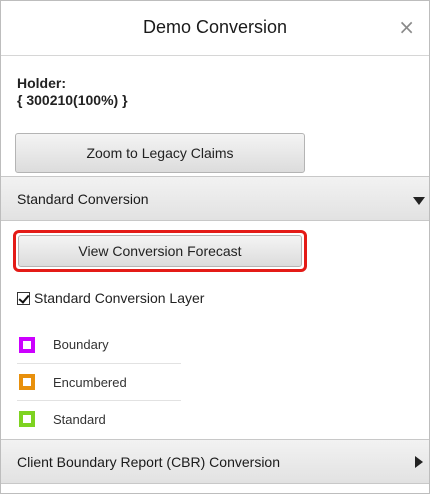  I want to click on dialog-titlebar: Demo Conversion ×, so click(215, 28).